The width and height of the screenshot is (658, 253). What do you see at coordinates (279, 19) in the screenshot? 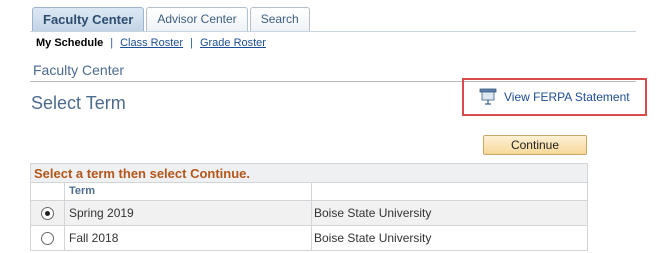
I see `tab-search: Search` at bounding box center [279, 19].